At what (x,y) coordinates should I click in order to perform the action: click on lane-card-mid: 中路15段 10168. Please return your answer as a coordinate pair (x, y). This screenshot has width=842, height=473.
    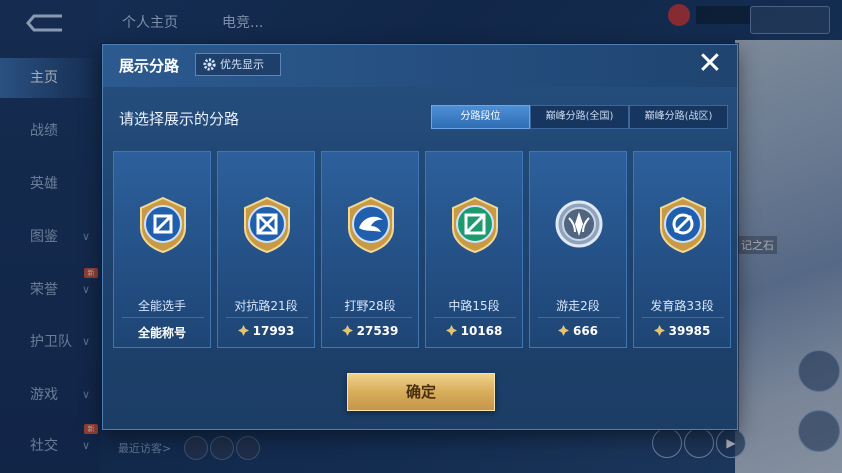
    Looking at the image, I should click on (474, 249).